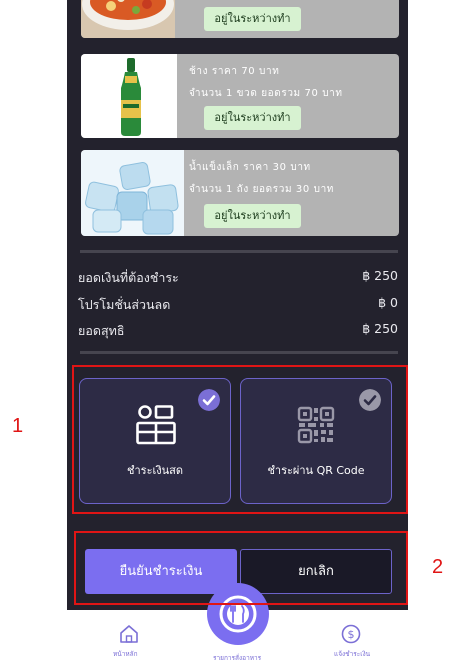 The image size is (449, 664). What do you see at coordinates (124, 304) in the screenshot?
I see `summary-discount-label: โปรโมชั่นส่วนลด` at bounding box center [124, 304].